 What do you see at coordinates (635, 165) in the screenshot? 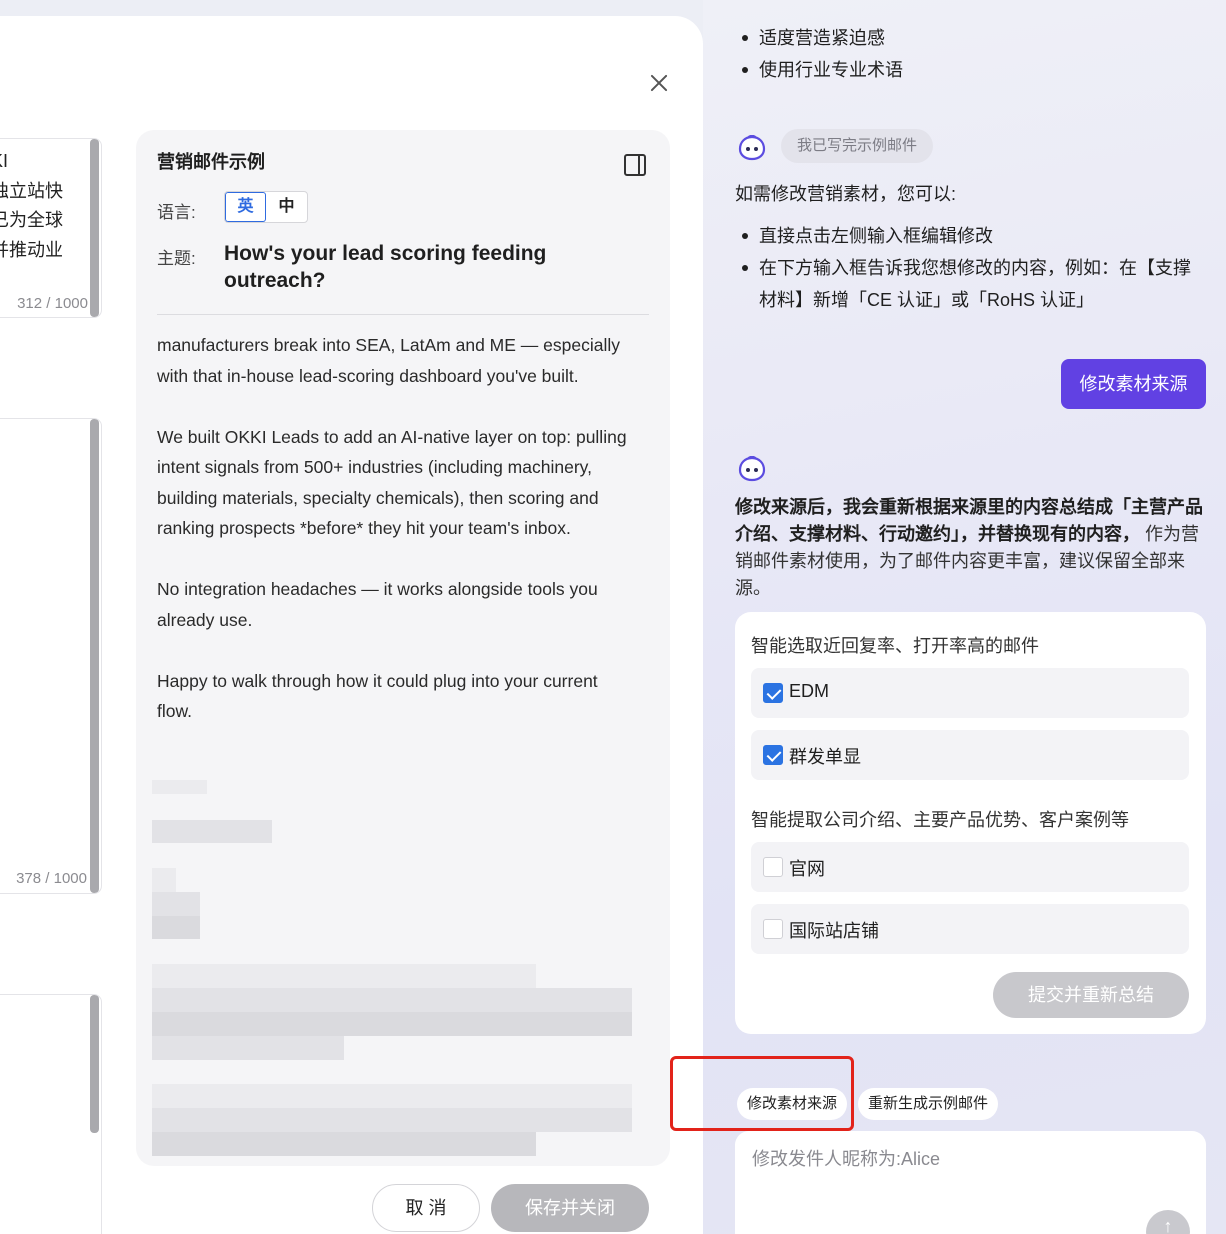
I see `panel-toggle-icon` at bounding box center [635, 165].